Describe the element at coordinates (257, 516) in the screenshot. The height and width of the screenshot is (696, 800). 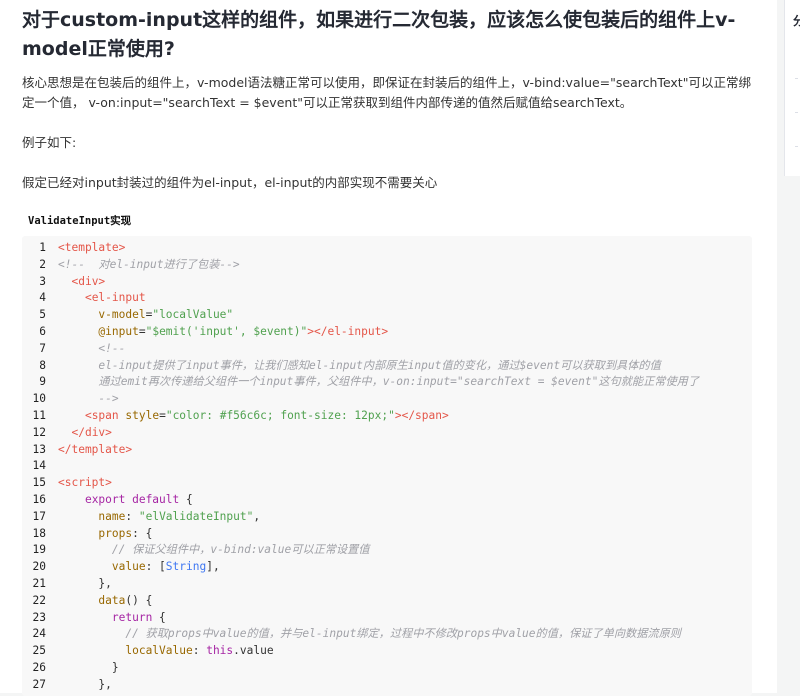
I see `code-token: ,` at that location.